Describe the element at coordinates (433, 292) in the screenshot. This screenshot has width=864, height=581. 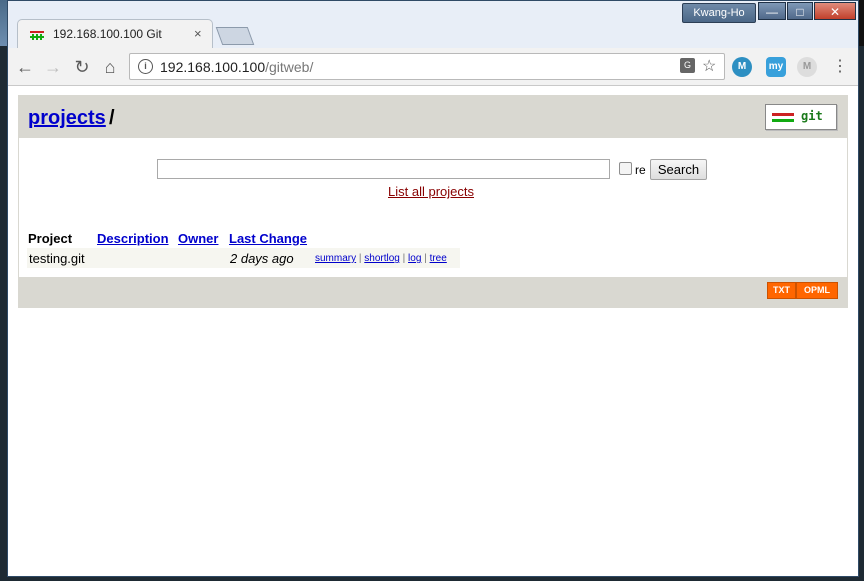
I see `page-footer: TXT OPML` at that location.